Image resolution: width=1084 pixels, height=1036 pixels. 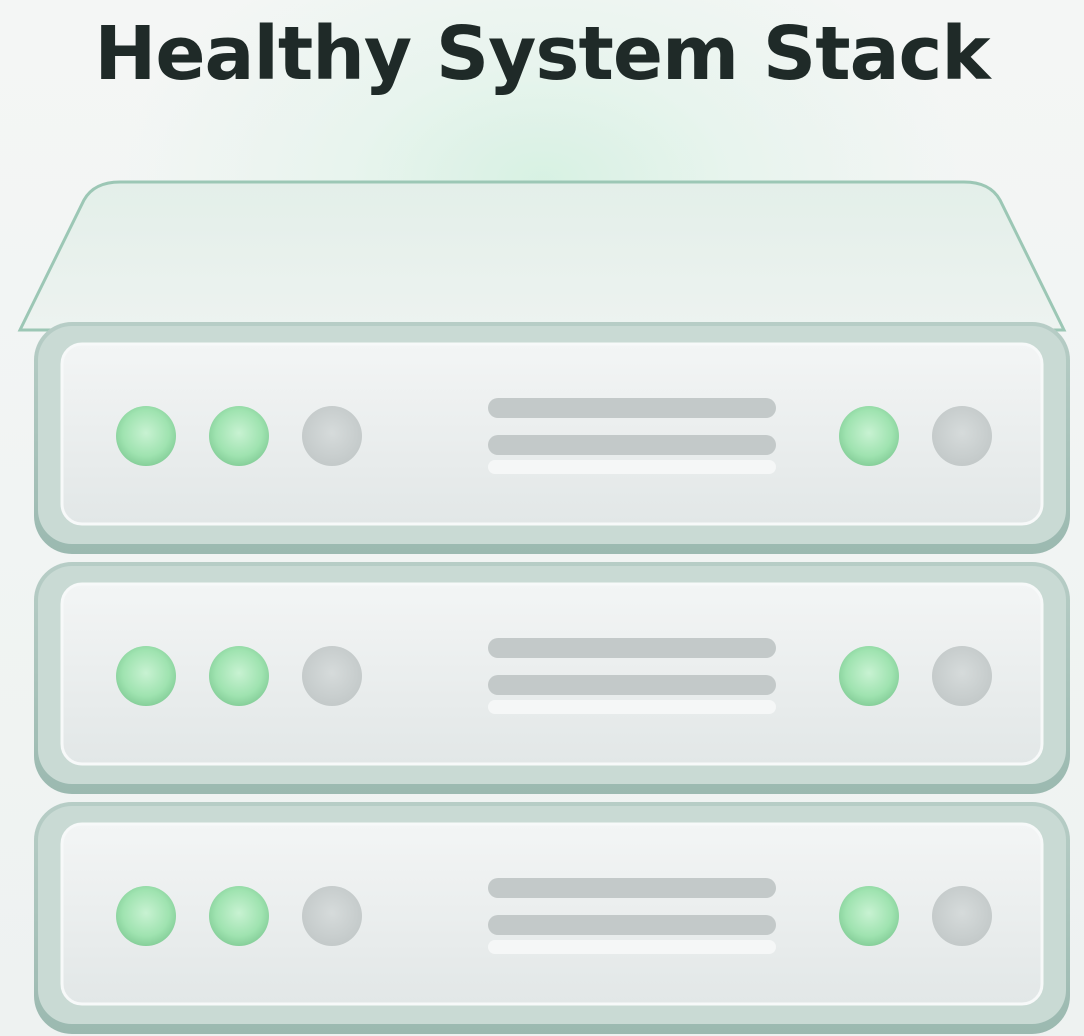 What do you see at coordinates (542, 256) in the screenshot?
I see `server-lid` at bounding box center [542, 256].